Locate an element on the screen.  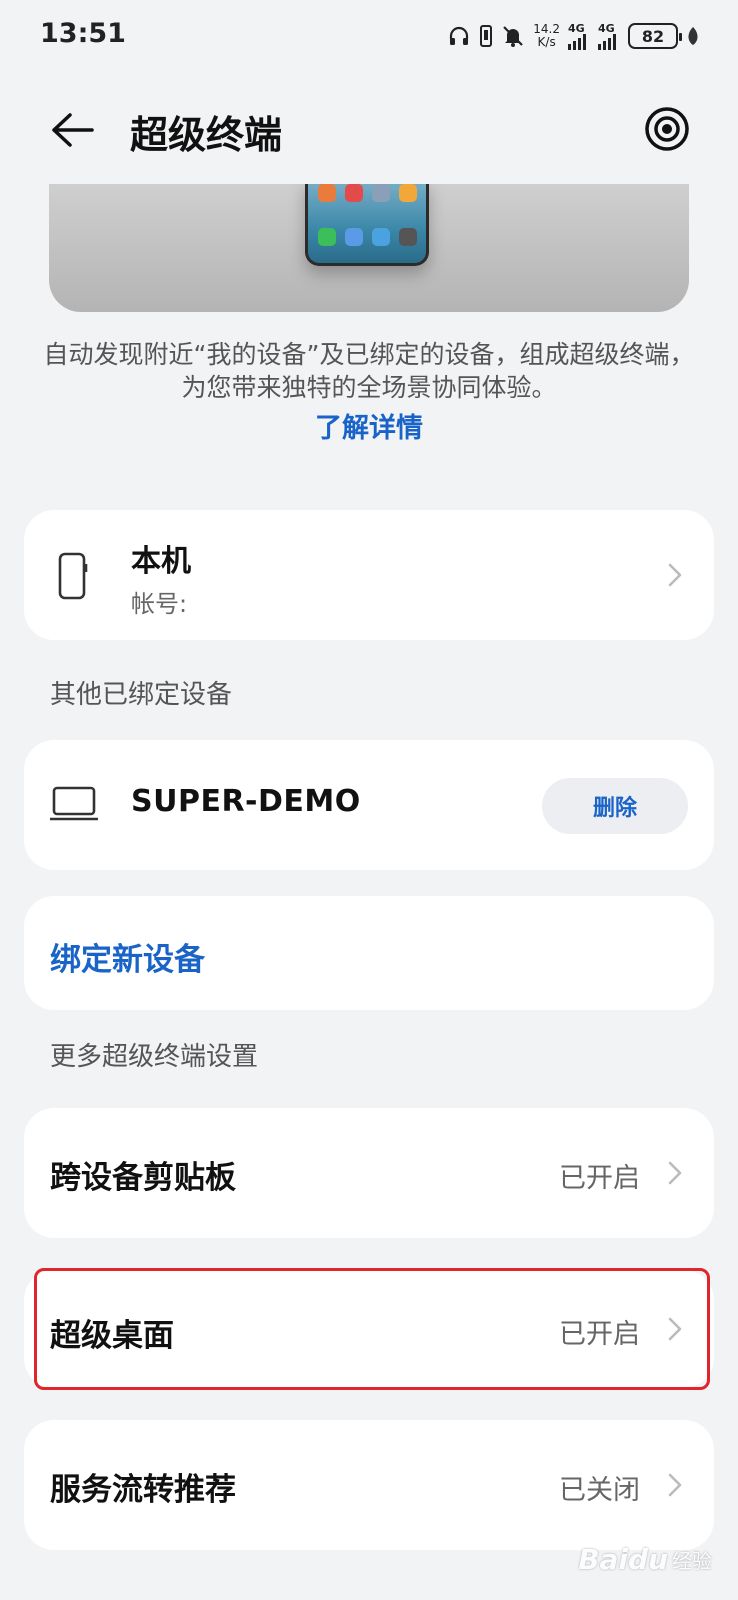
back-arrow-icon is located at coordinates (73, 130).